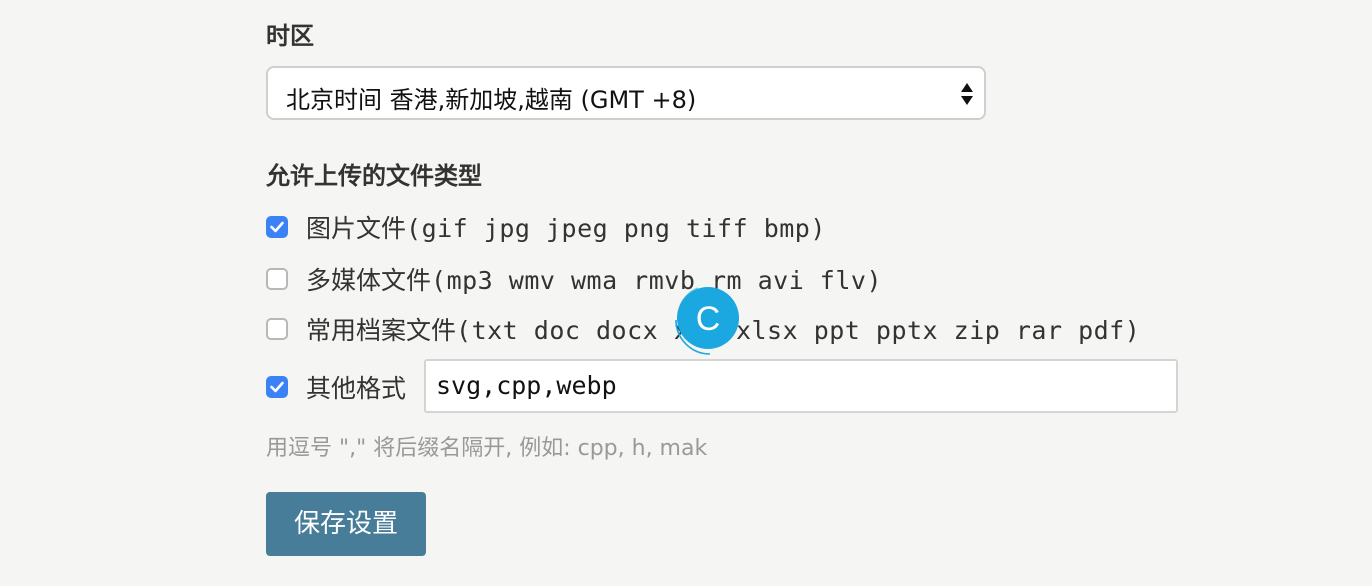 This screenshot has height=586, width=1372. Describe the element at coordinates (356, 228) in the screenshot. I see `images-label: 图片文件` at that location.